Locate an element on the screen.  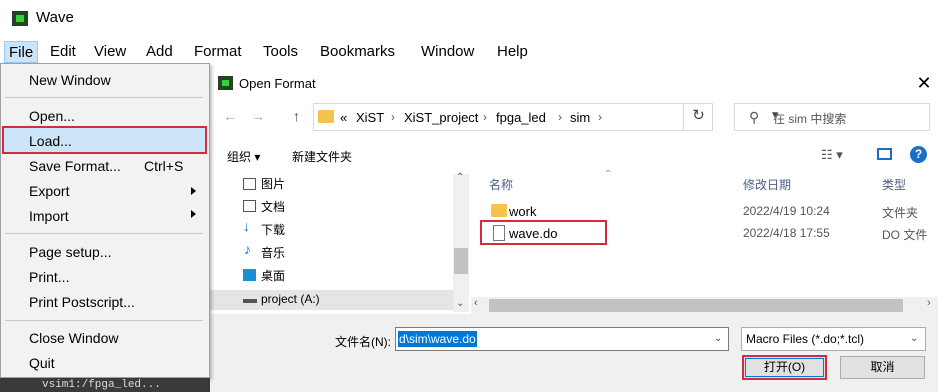
drive-icon is located at coordinates (250, 301).